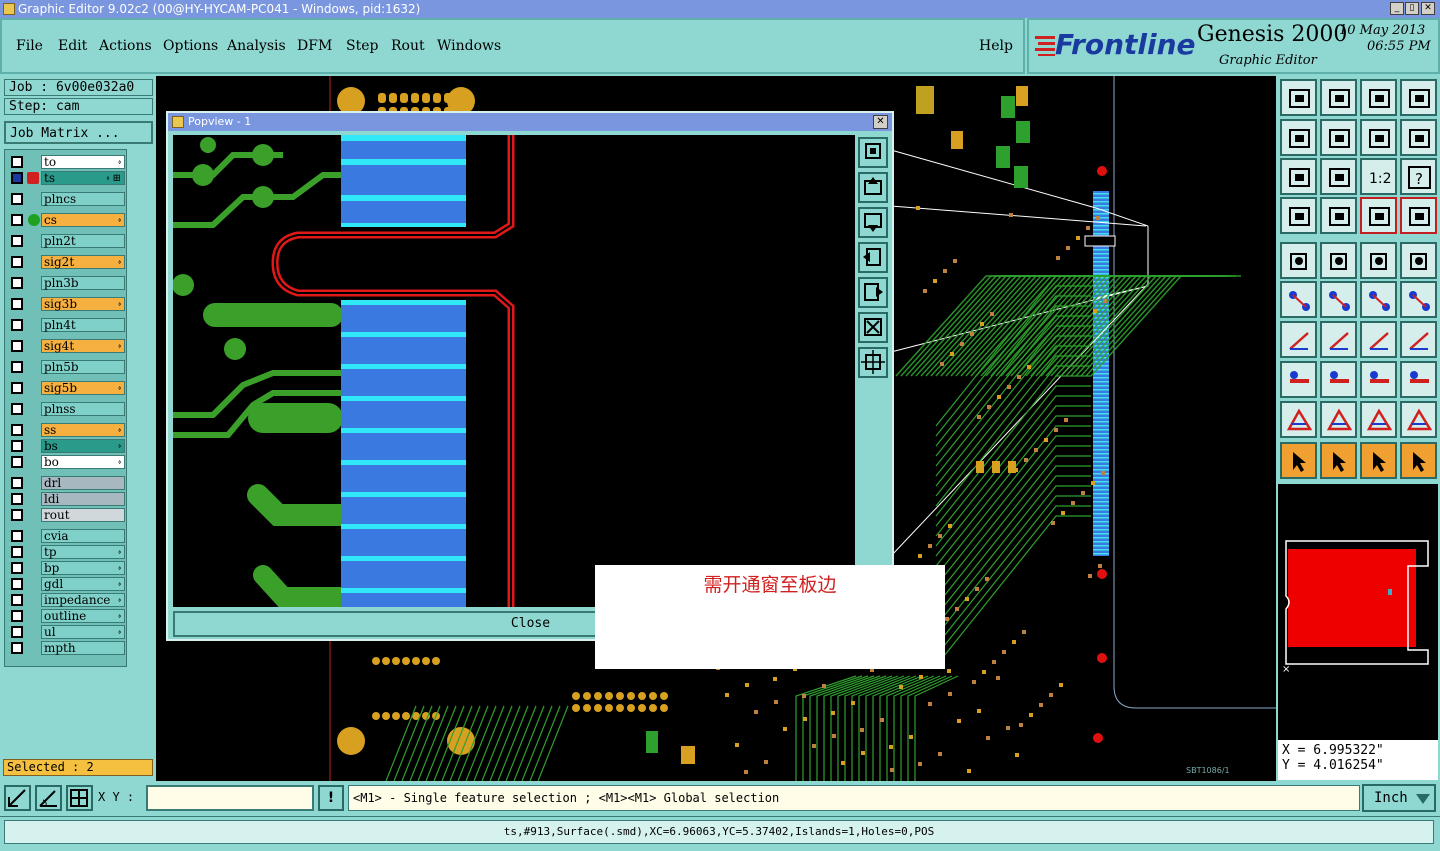  What do you see at coordinates (83, 304) in the screenshot?
I see `layer-name: sig3b ⬫` at bounding box center [83, 304].